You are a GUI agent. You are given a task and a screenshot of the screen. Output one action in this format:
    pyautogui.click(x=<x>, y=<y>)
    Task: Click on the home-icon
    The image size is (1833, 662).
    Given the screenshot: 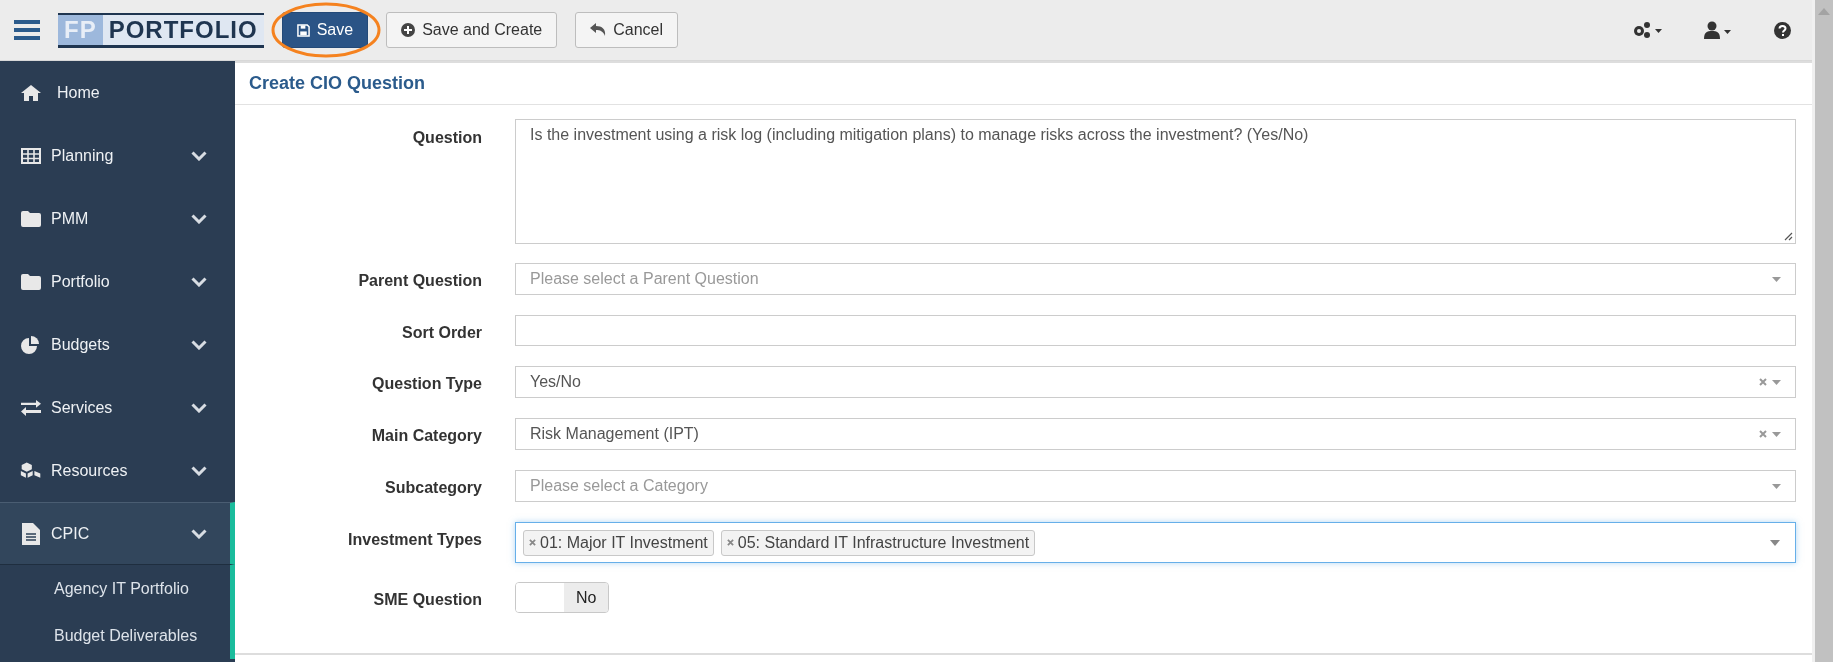 What is the action you would take?
    pyautogui.click(x=31, y=92)
    